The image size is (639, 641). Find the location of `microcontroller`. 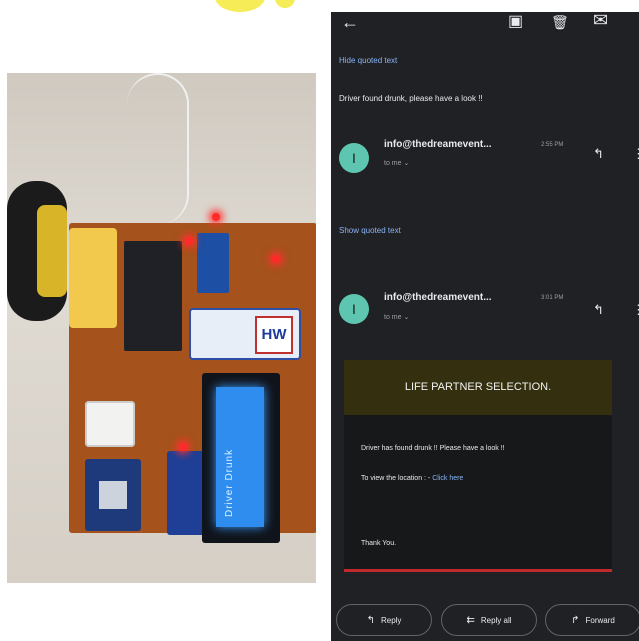

microcontroller is located at coordinates (153, 296).